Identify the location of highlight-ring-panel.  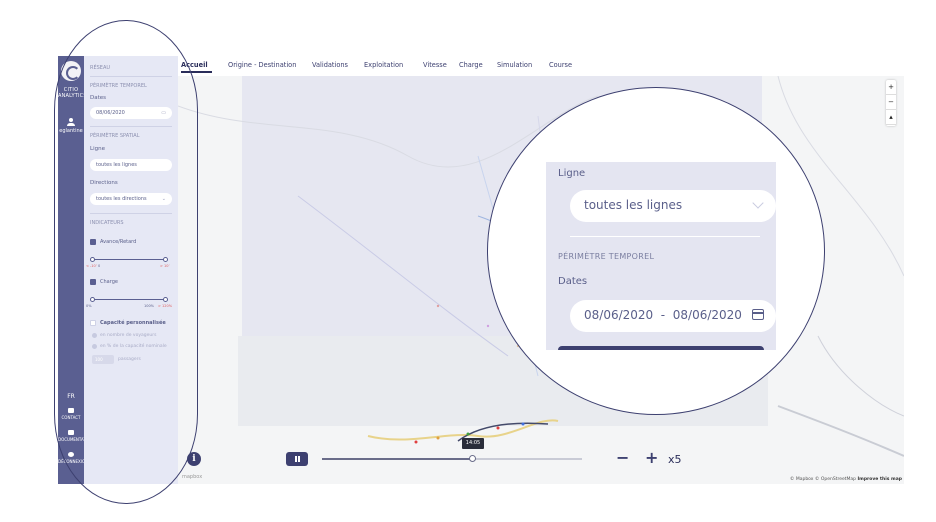
(126, 262).